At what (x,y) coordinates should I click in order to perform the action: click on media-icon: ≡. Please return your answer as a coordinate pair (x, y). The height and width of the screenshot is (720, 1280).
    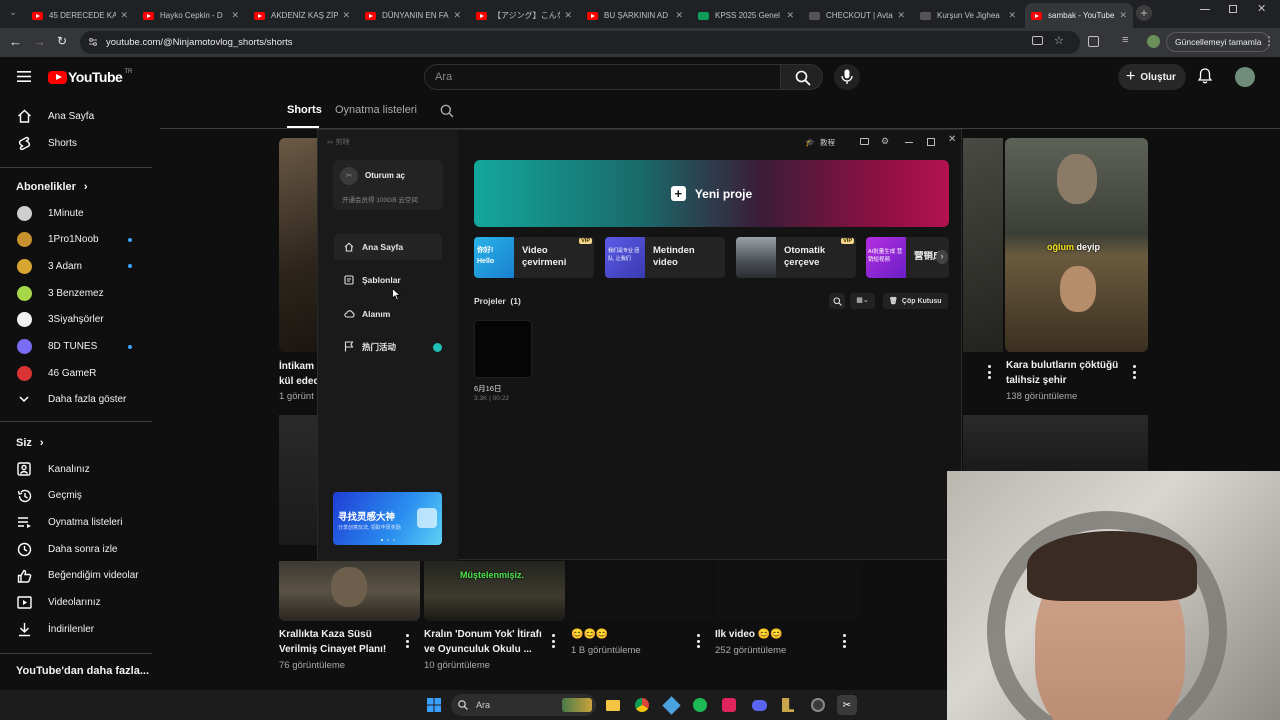
    Looking at the image, I should click on (1125, 40).